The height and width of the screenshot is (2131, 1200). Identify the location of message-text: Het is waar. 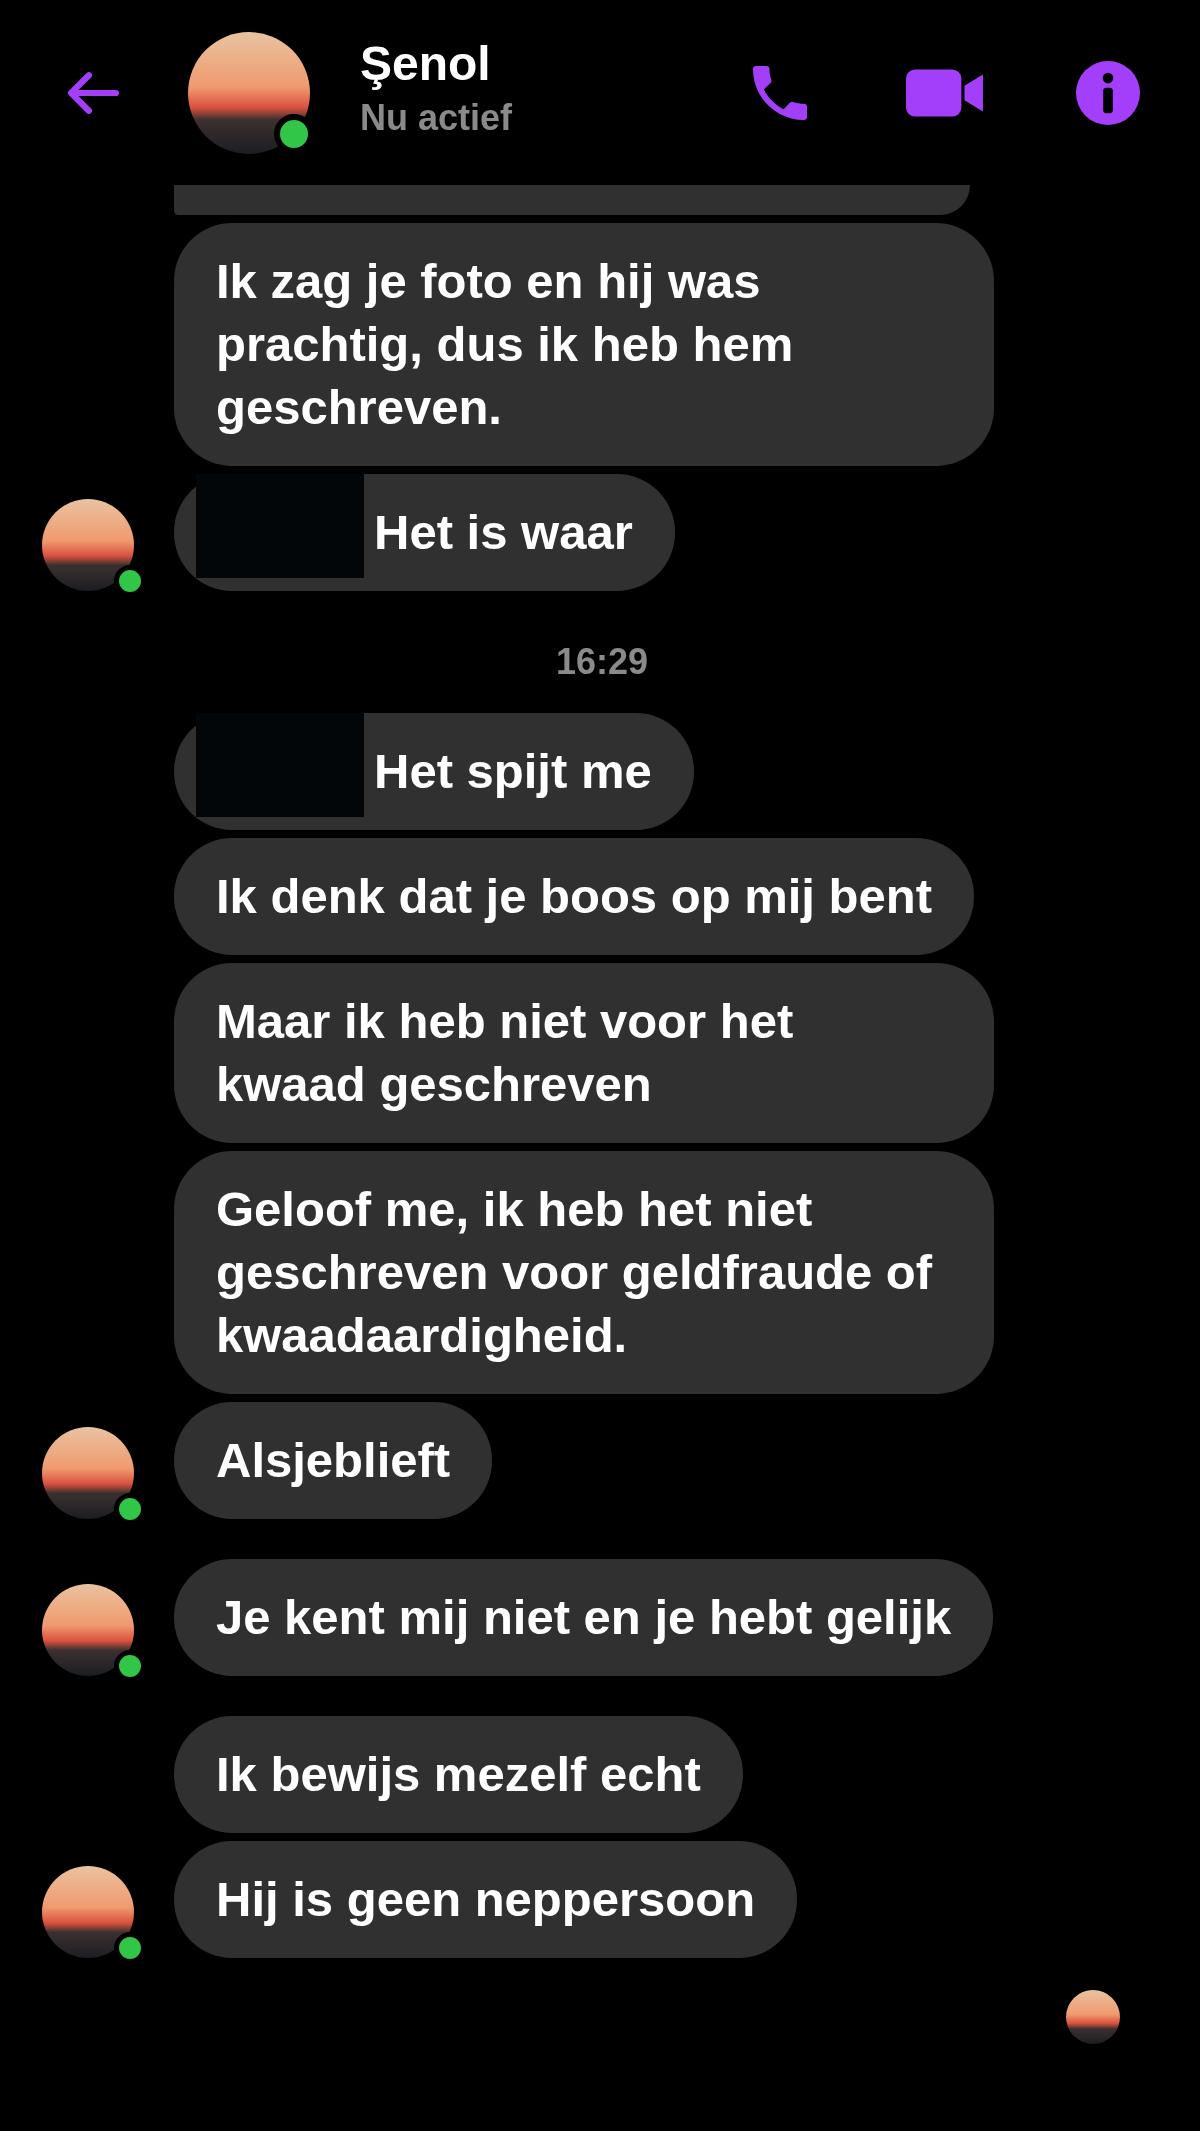
(503, 532).